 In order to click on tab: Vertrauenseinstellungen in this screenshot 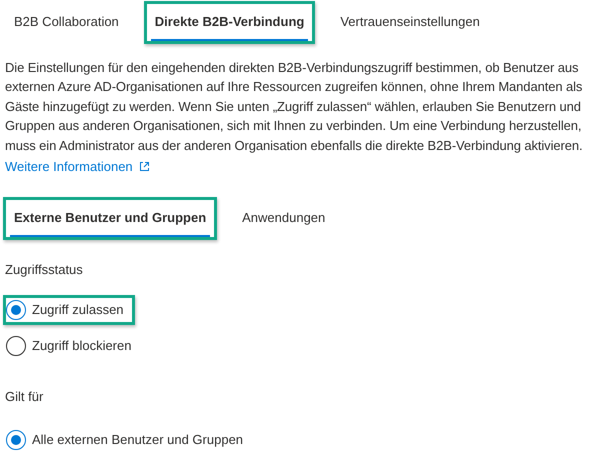, I will do `click(410, 26)`.